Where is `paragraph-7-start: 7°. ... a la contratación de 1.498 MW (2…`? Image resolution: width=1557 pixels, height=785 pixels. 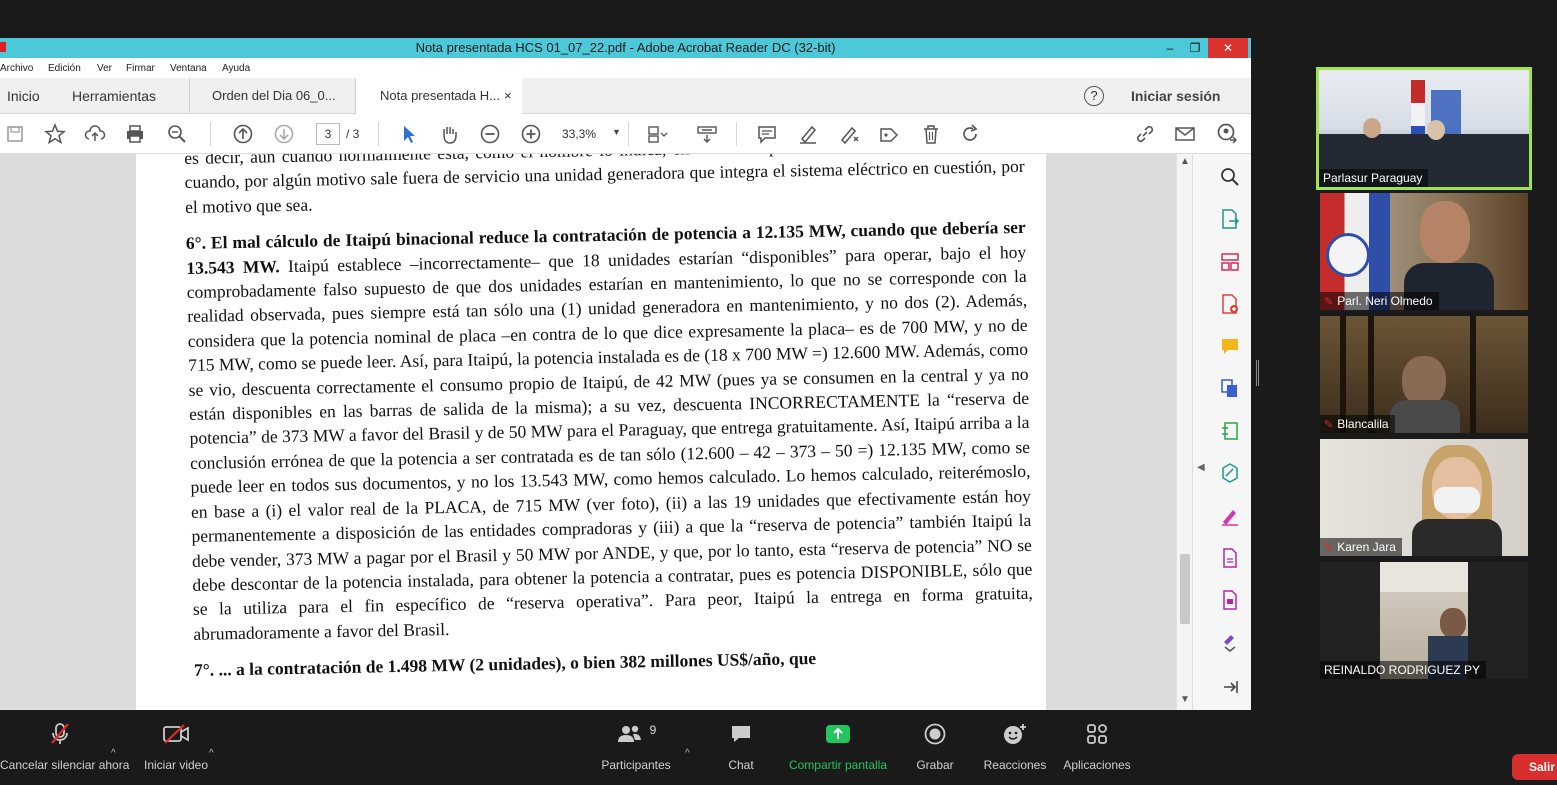
paragraph-7-start: 7°. ... a la contratación de 1.498 MW (2… is located at coordinates (614, 662).